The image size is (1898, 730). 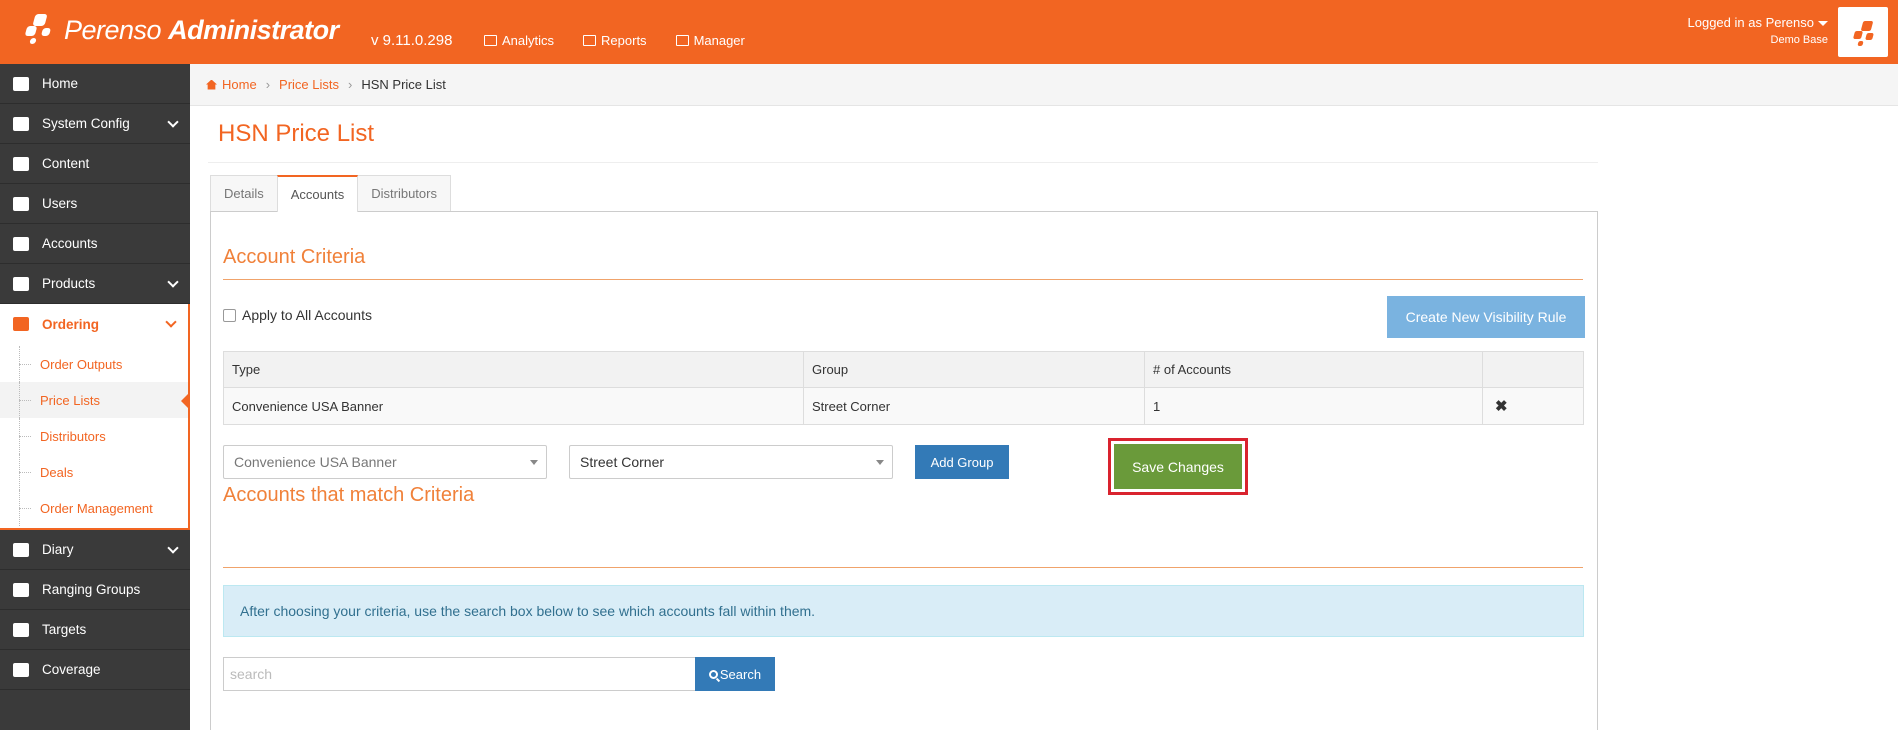 What do you see at coordinates (95, 630) in the screenshot?
I see `sidebar-item-targets: Targets` at bounding box center [95, 630].